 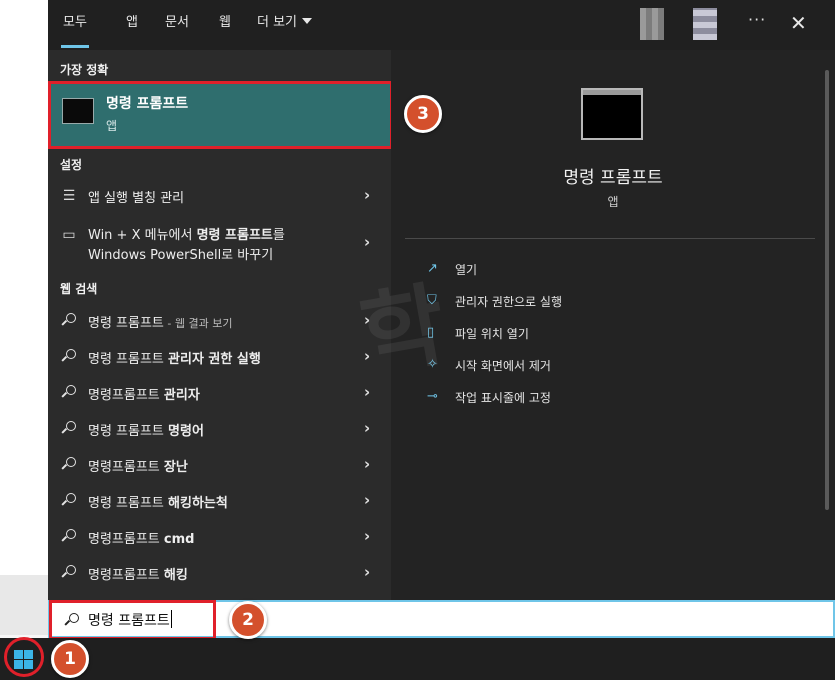 I want to click on web-result-row: 명령 프롬프트 명령어 ›, so click(x=219, y=429).